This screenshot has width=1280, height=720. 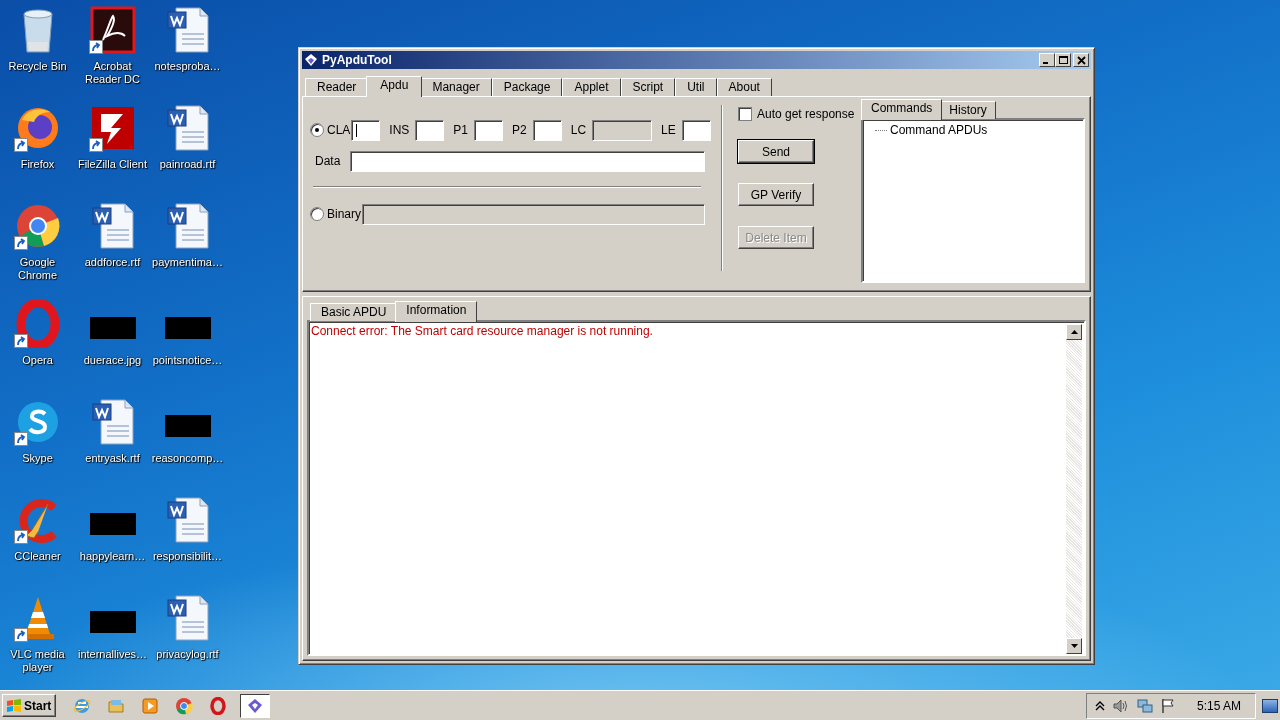 I want to click on log-message: Connect error: The Smart card resource manager is not running., so click(x=482, y=331).